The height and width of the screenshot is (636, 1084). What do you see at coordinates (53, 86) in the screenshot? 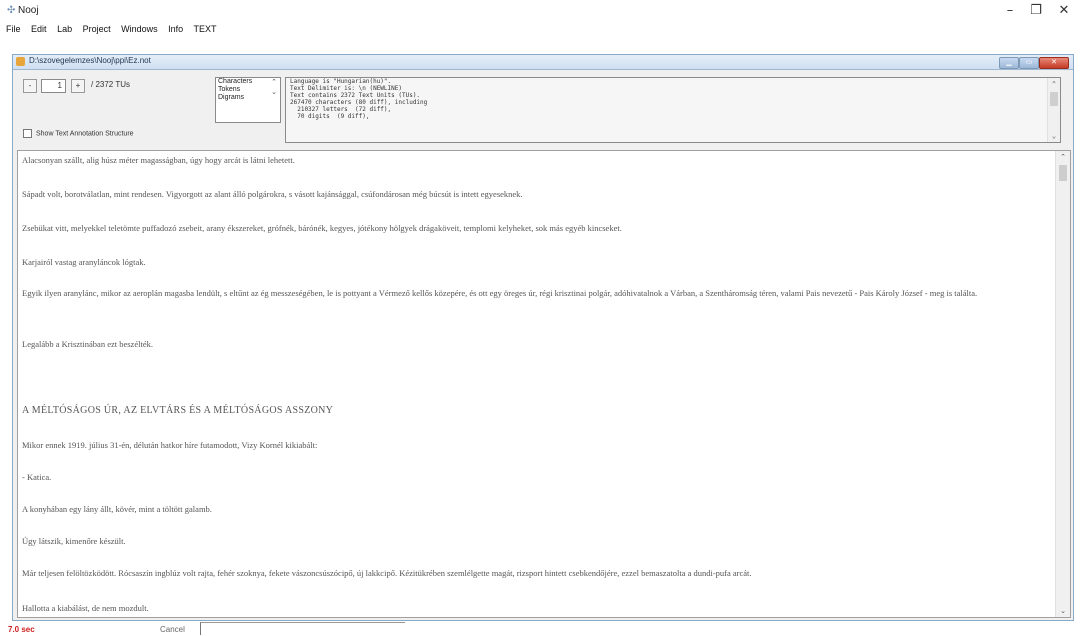
I see `tu-number-input: 1` at bounding box center [53, 86].